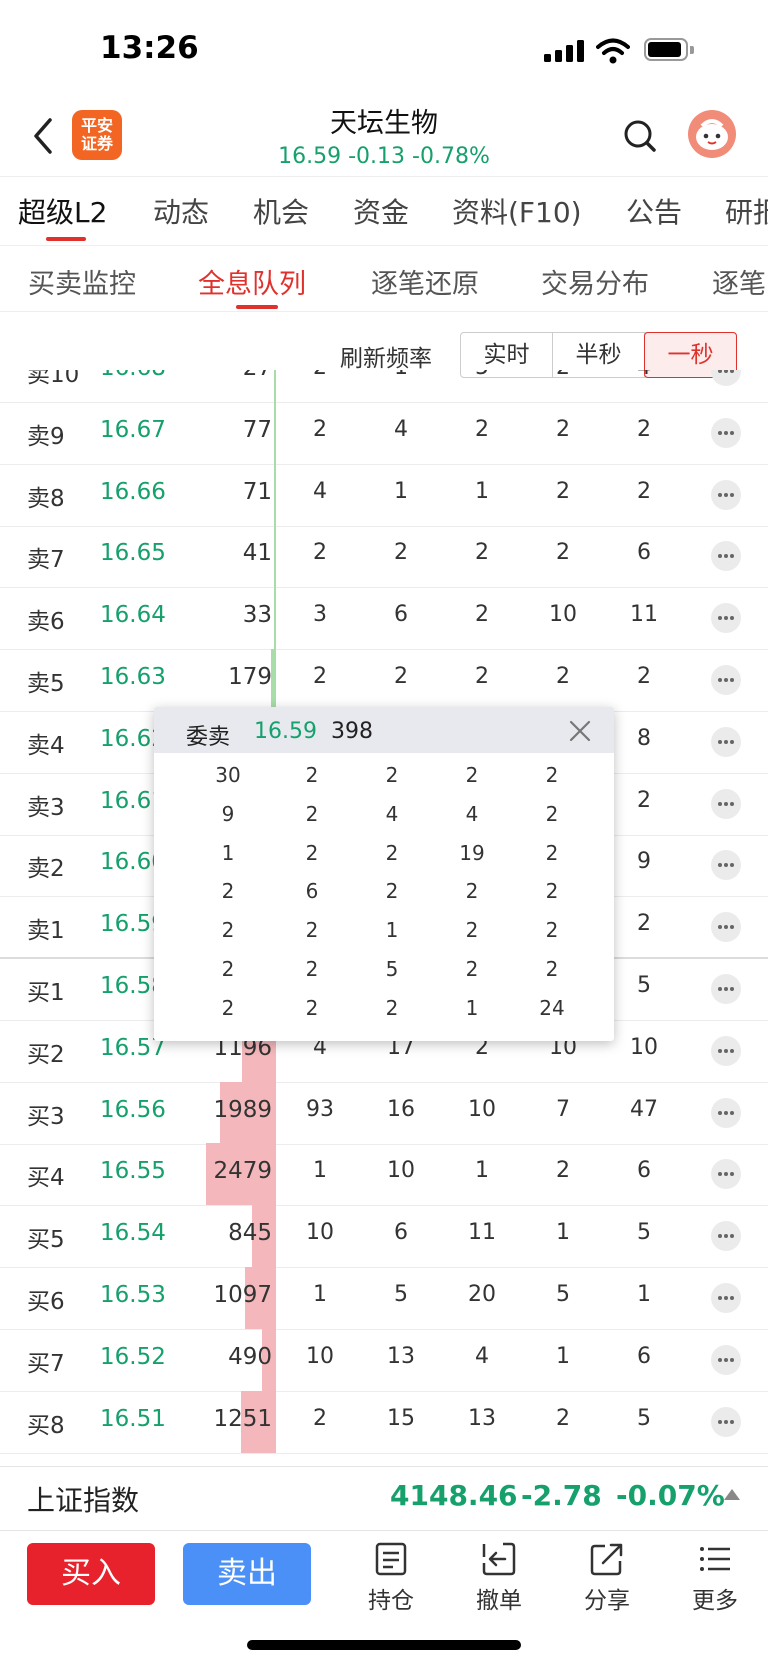  I want to click on broker-logo: 平安 证券, so click(97, 135).